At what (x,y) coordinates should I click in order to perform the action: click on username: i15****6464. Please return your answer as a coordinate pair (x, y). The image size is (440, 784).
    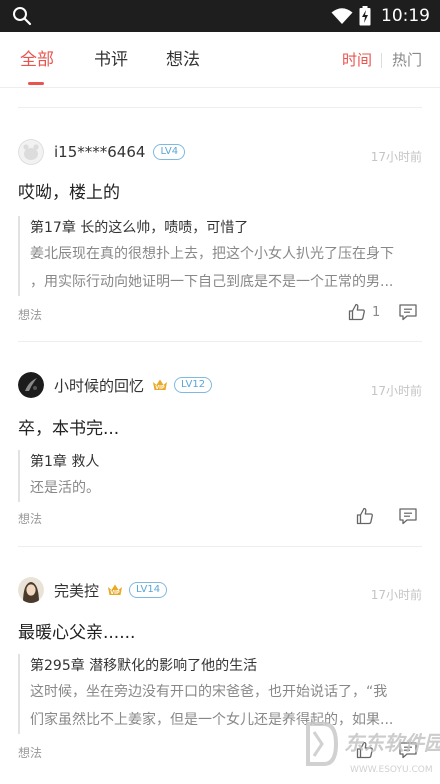
    Looking at the image, I should click on (99, 152).